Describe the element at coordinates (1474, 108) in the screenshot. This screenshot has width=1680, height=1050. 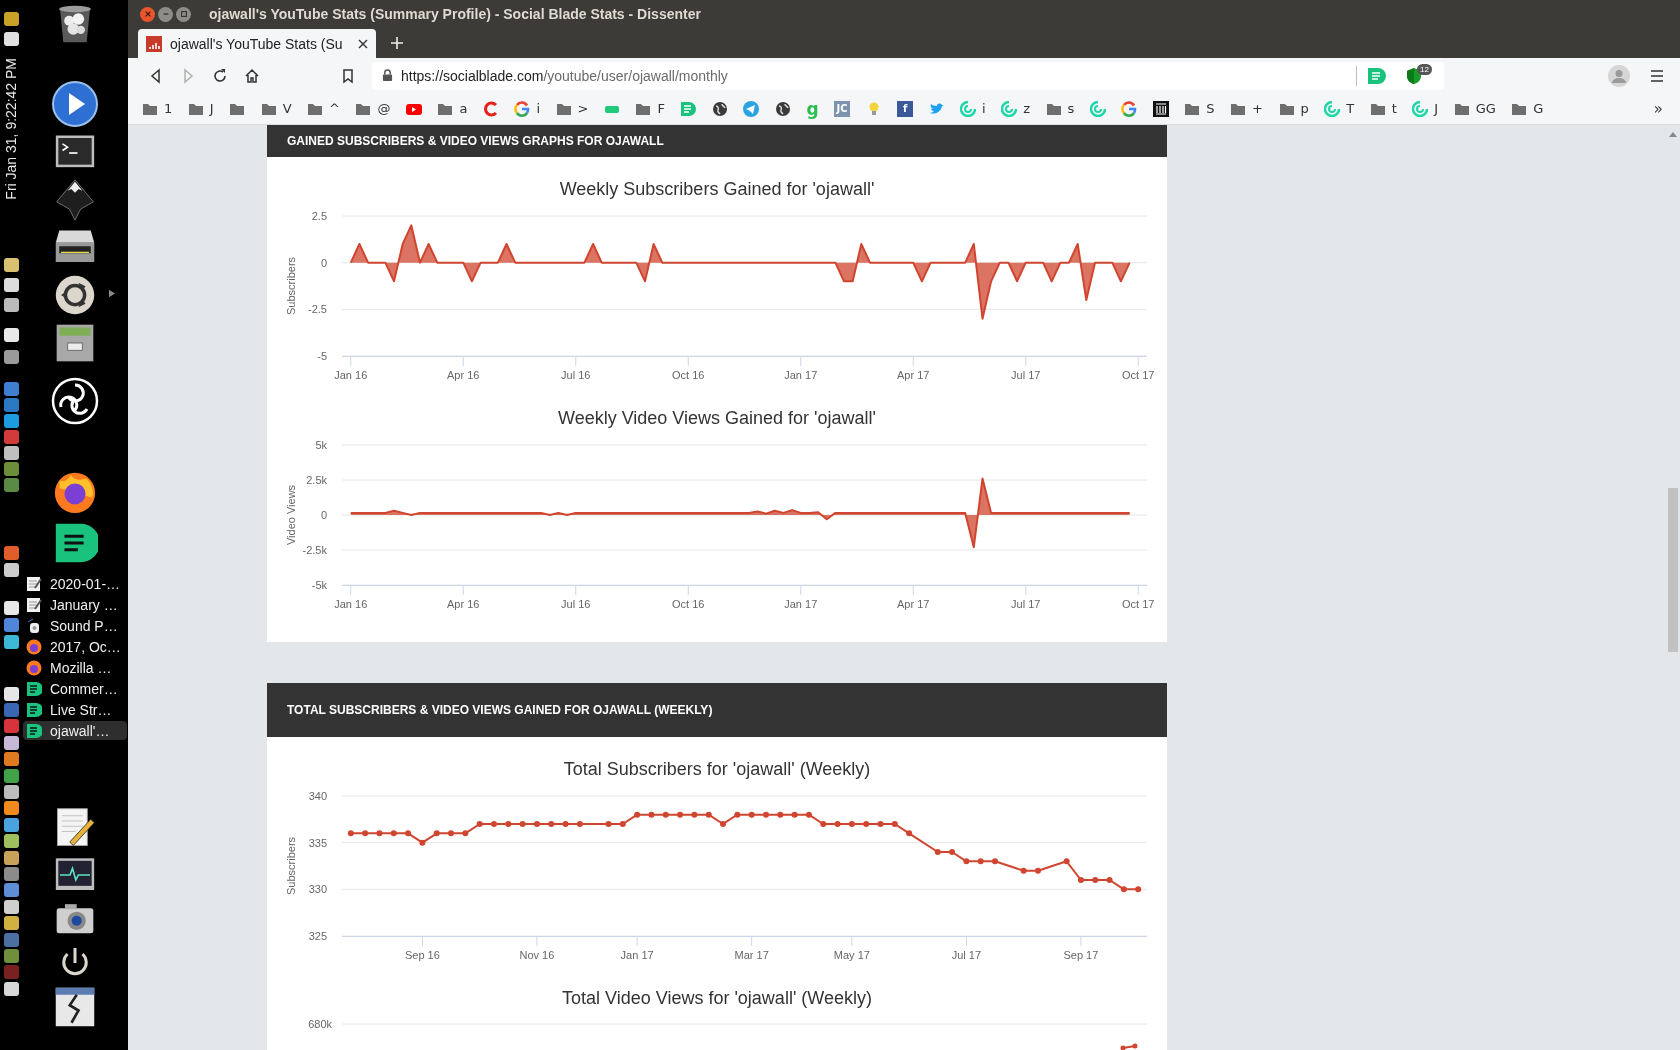
I see `bookmark: GG` at that location.